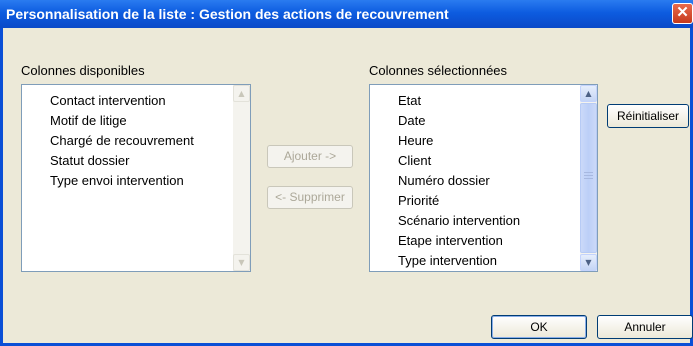 This screenshot has width=693, height=346. I want to click on list-item: Scénario intervention, so click(459, 221).